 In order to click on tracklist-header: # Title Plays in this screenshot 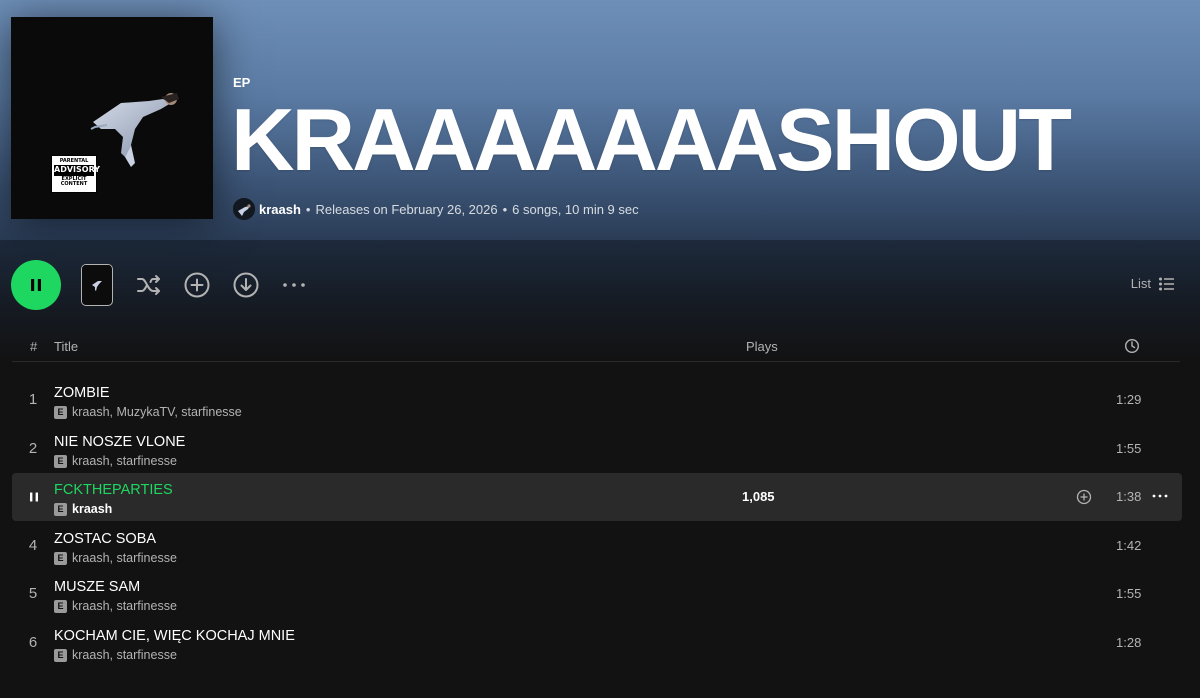, I will do `click(596, 348)`.